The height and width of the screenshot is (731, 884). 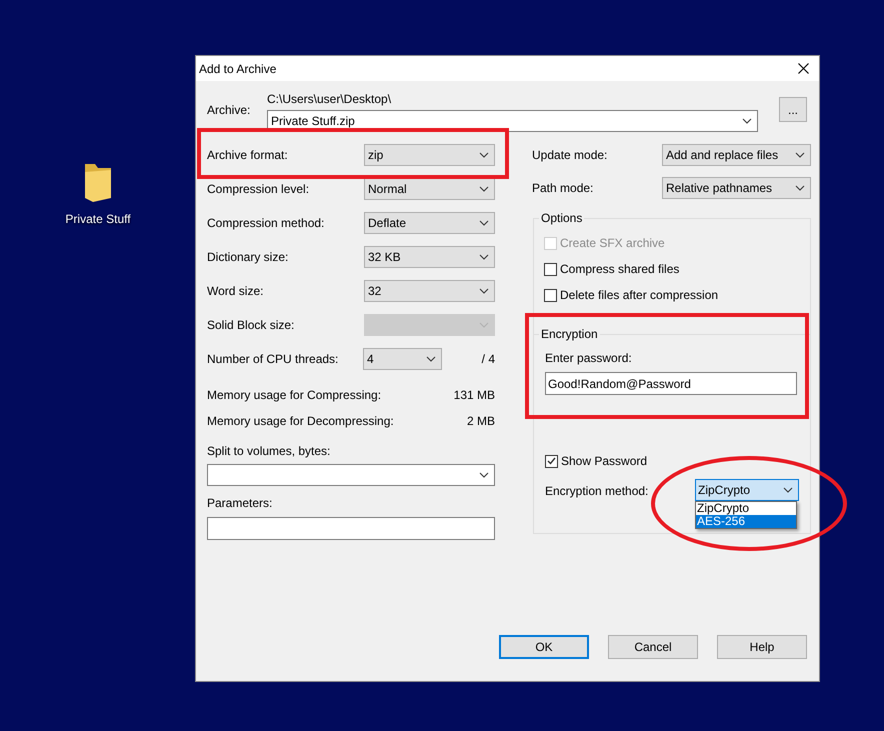 I want to click on dropdown, so click(x=351, y=475).